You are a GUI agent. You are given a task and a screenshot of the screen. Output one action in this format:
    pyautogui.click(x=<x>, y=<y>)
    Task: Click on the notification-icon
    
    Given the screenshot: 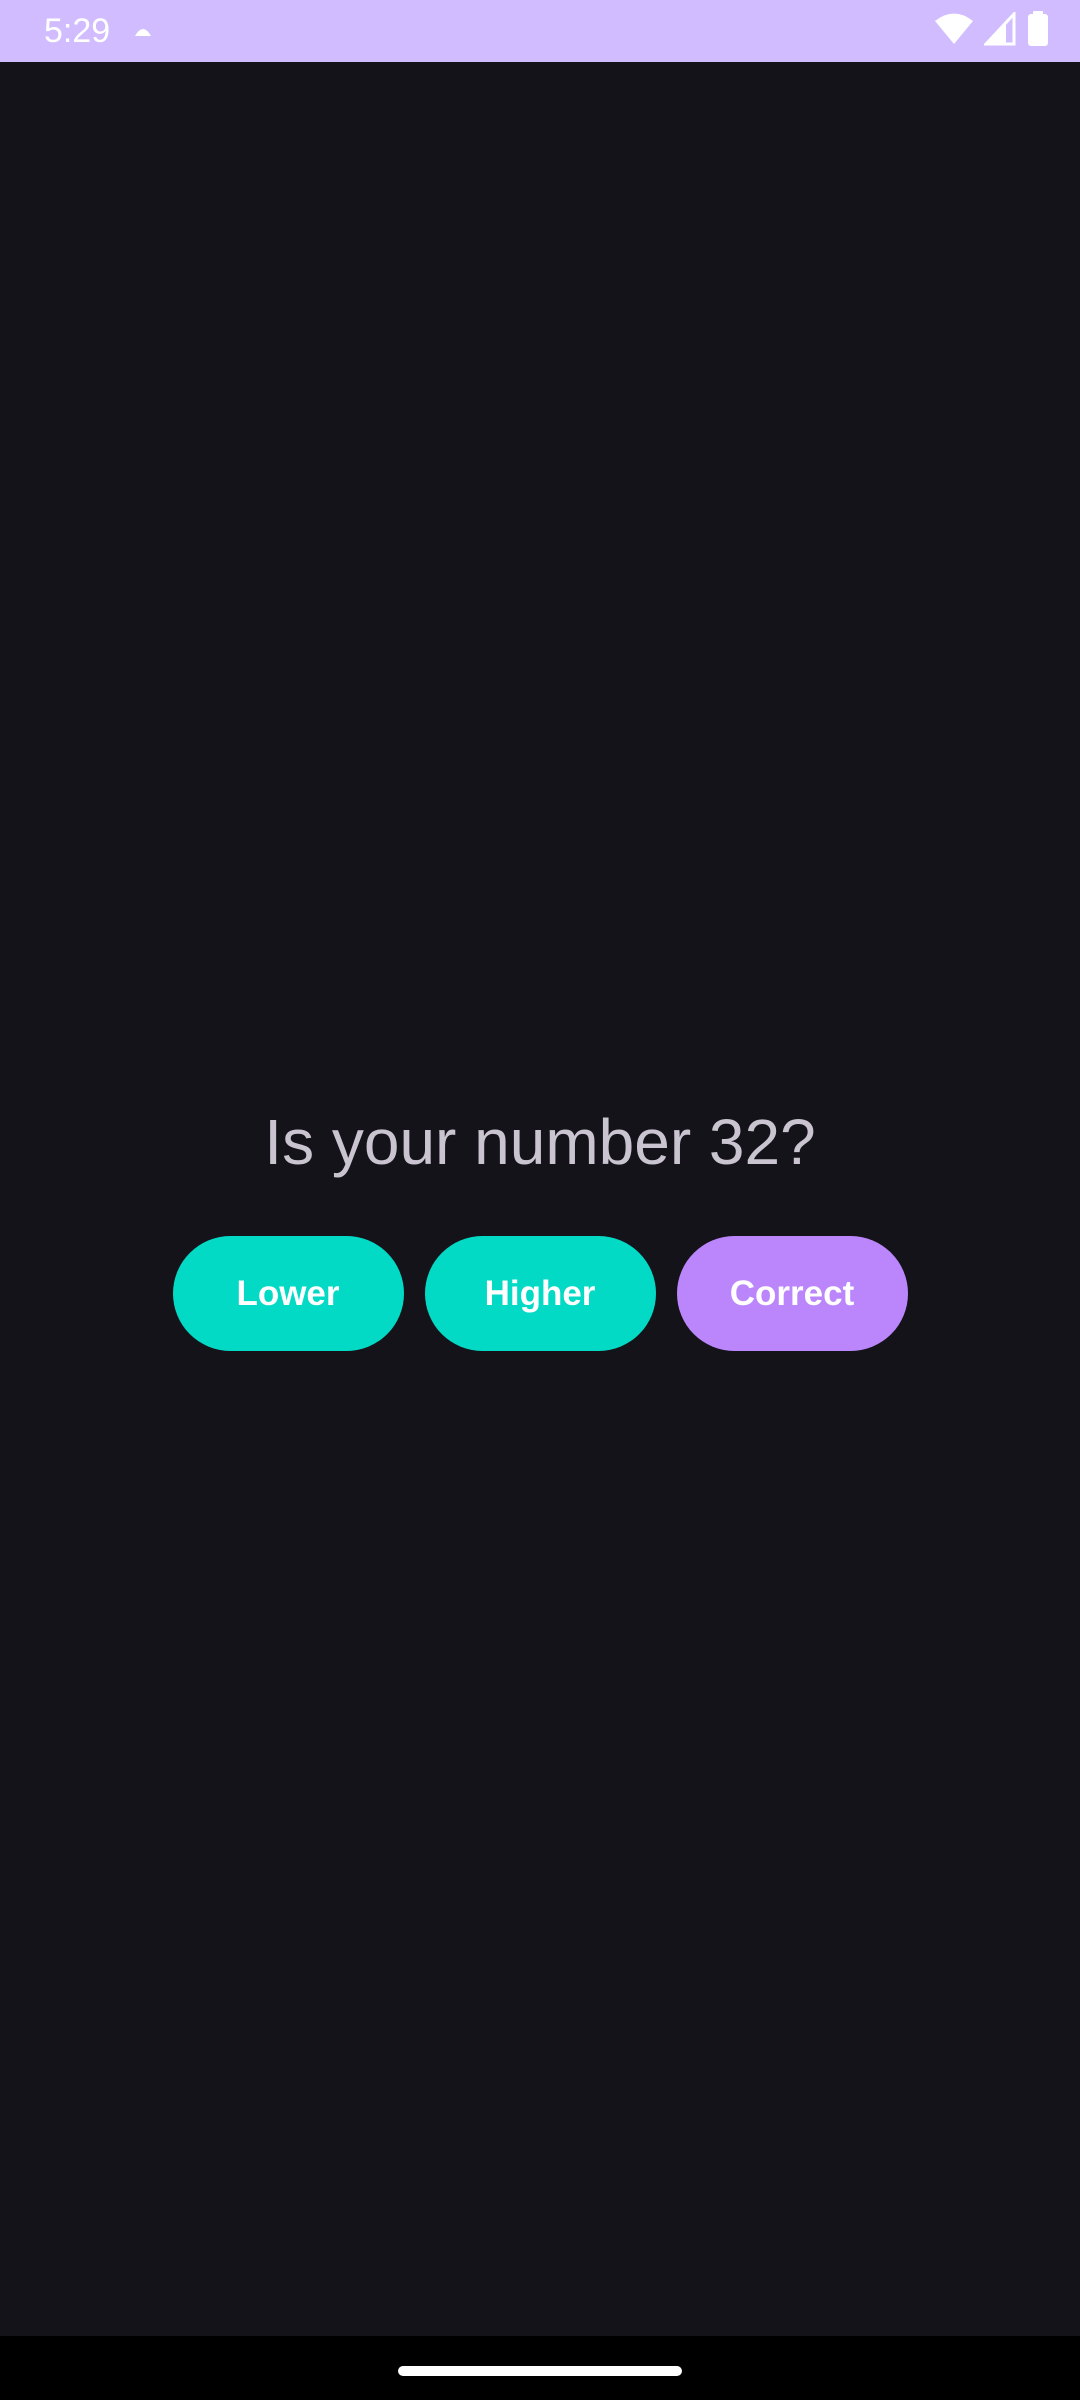 What is the action you would take?
    pyautogui.click(x=143, y=31)
    